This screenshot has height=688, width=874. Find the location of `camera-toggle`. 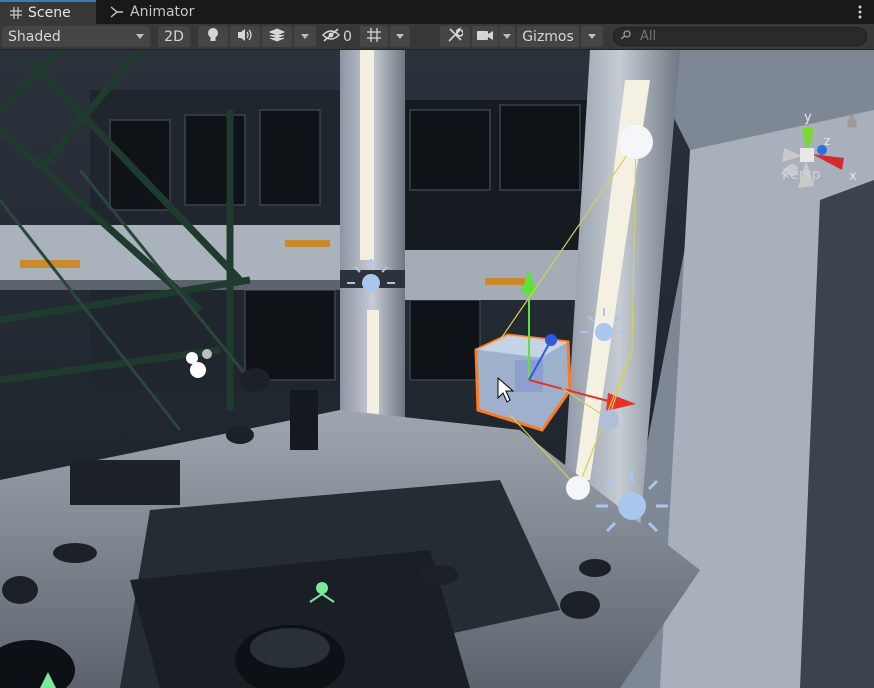

camera-toggle is located at coordinates (485, 36).